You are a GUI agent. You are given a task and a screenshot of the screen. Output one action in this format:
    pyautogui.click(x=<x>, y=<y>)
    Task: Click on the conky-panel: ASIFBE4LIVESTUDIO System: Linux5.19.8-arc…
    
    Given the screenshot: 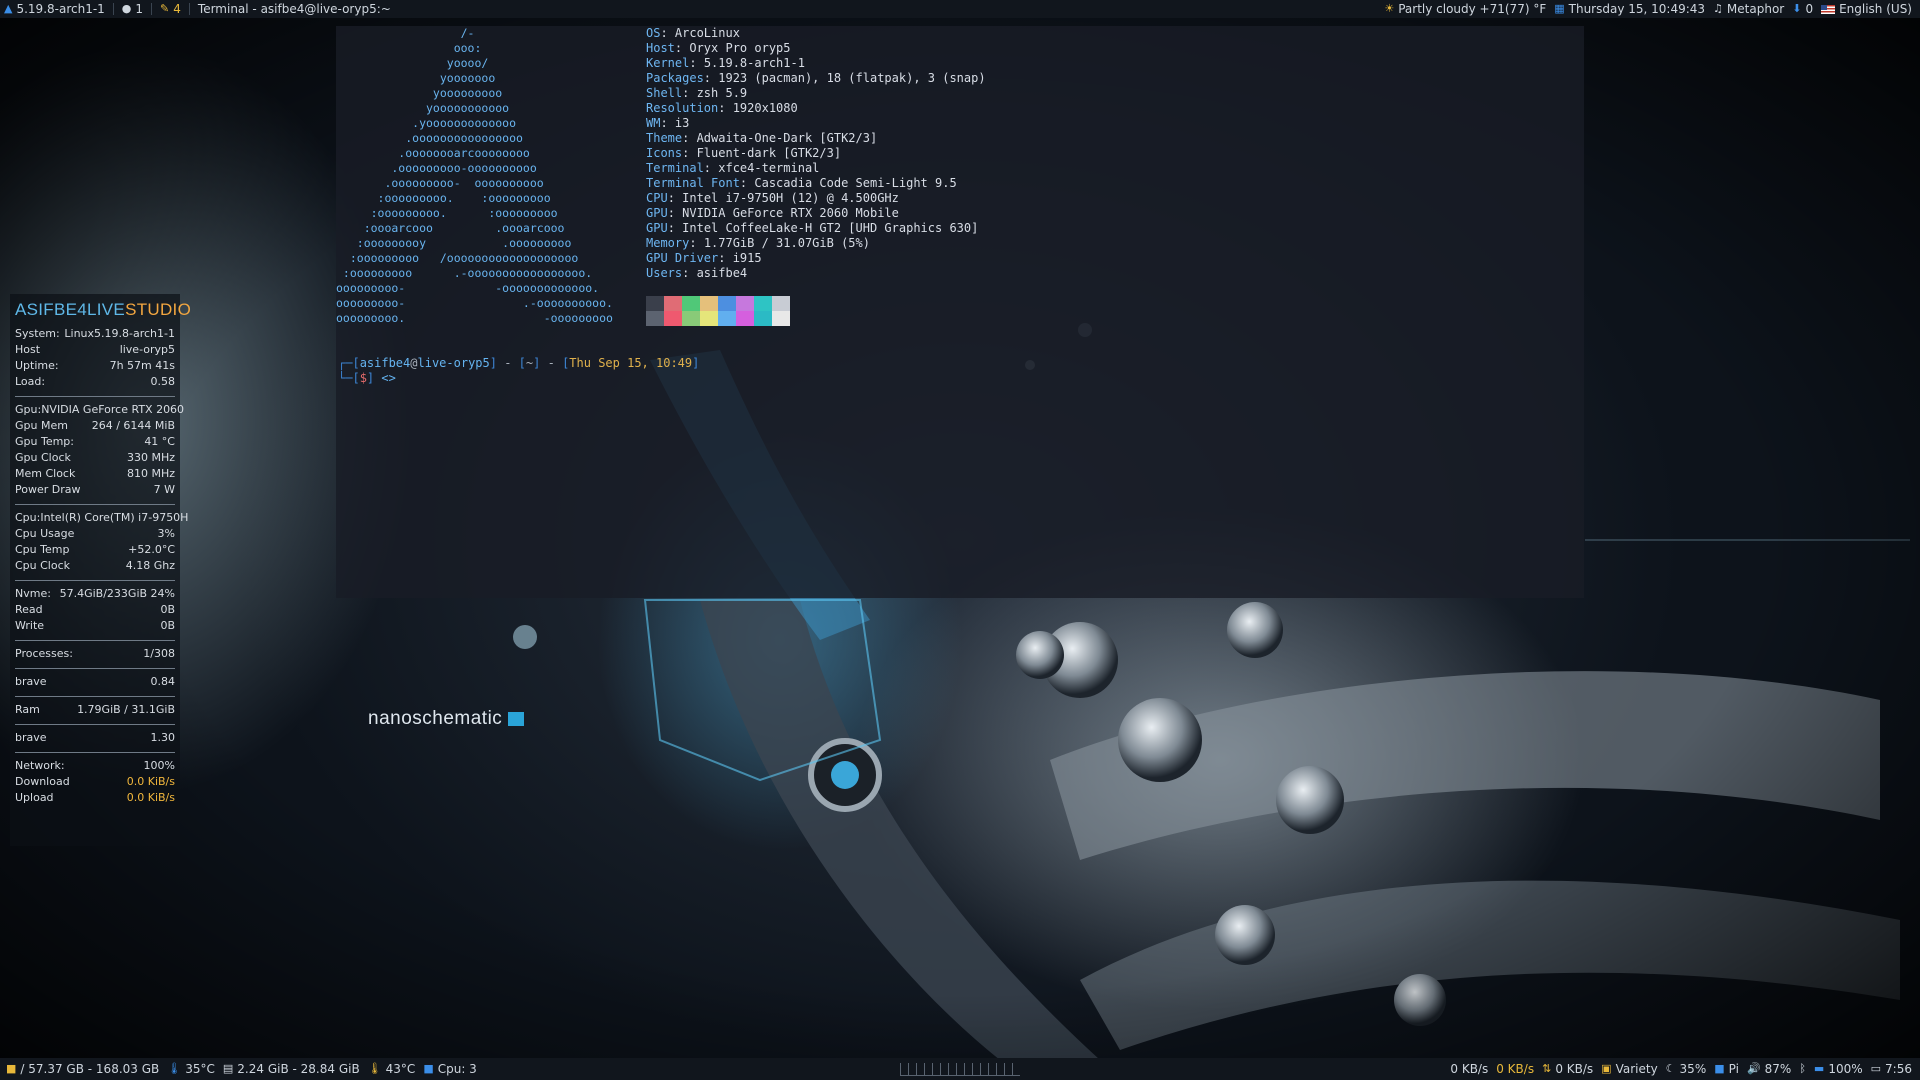 What is the action you would take?
    pyautogui.click(x=100, y=570)
    